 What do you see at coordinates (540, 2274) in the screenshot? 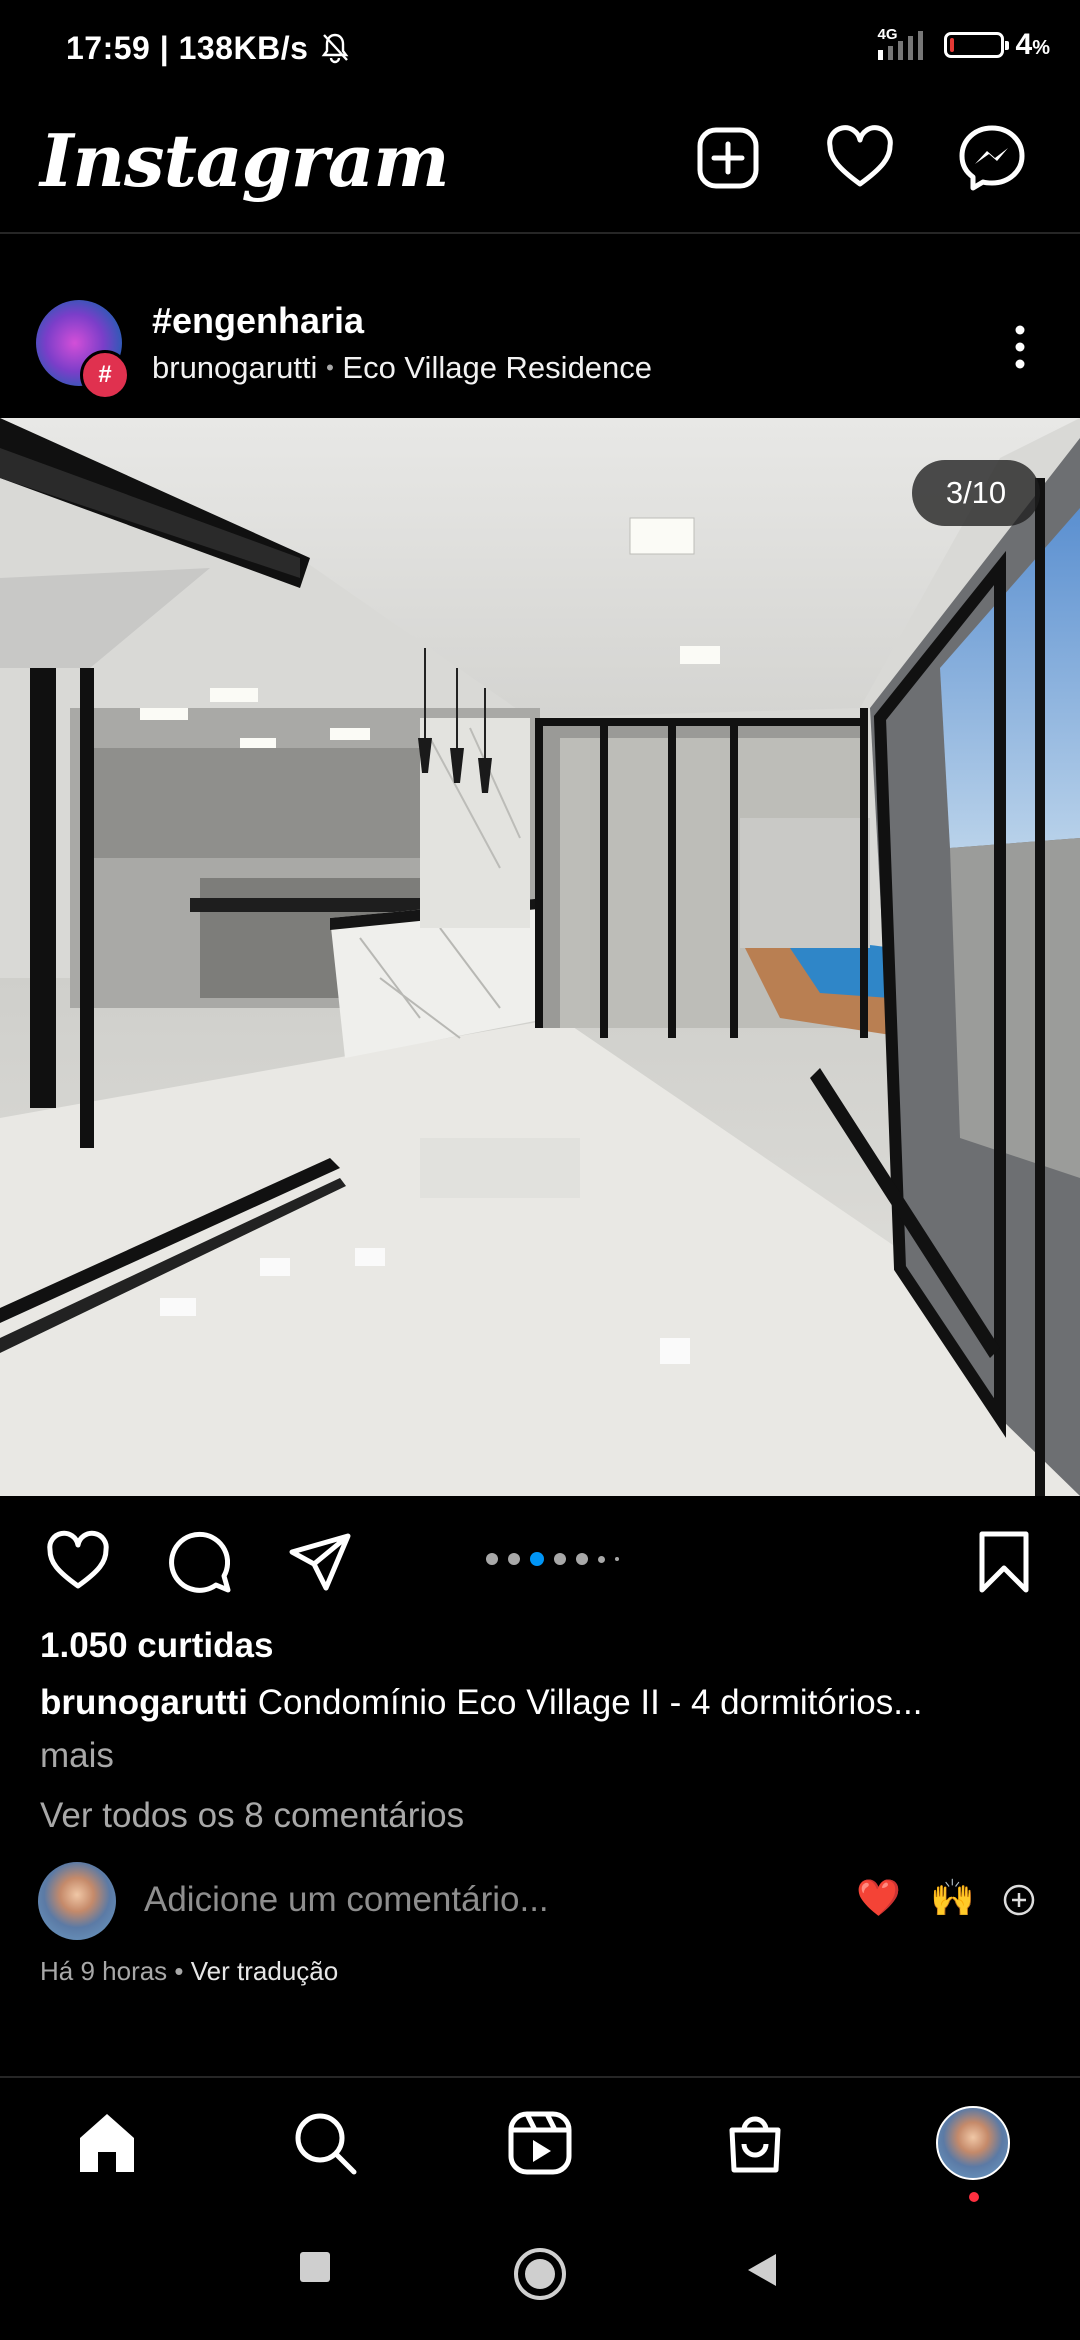
I see `home-button-icon` at bounding box center [540, 2274].